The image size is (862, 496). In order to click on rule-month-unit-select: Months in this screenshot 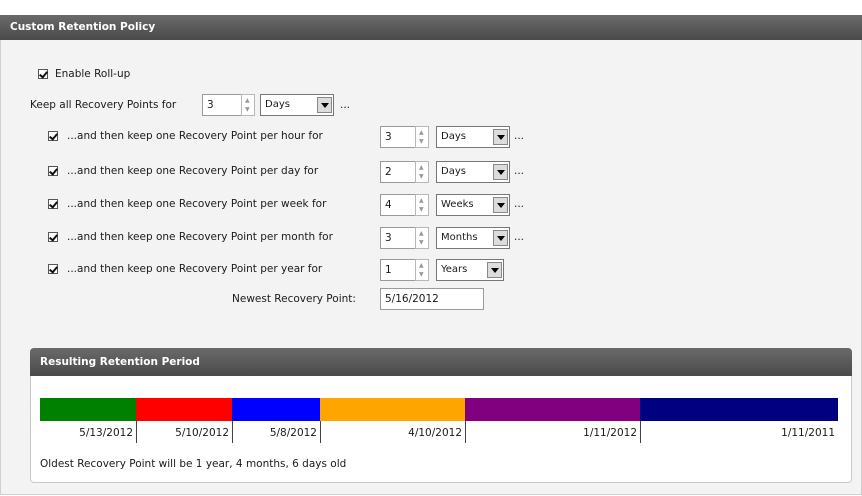, I will do `click(473, 238)`.